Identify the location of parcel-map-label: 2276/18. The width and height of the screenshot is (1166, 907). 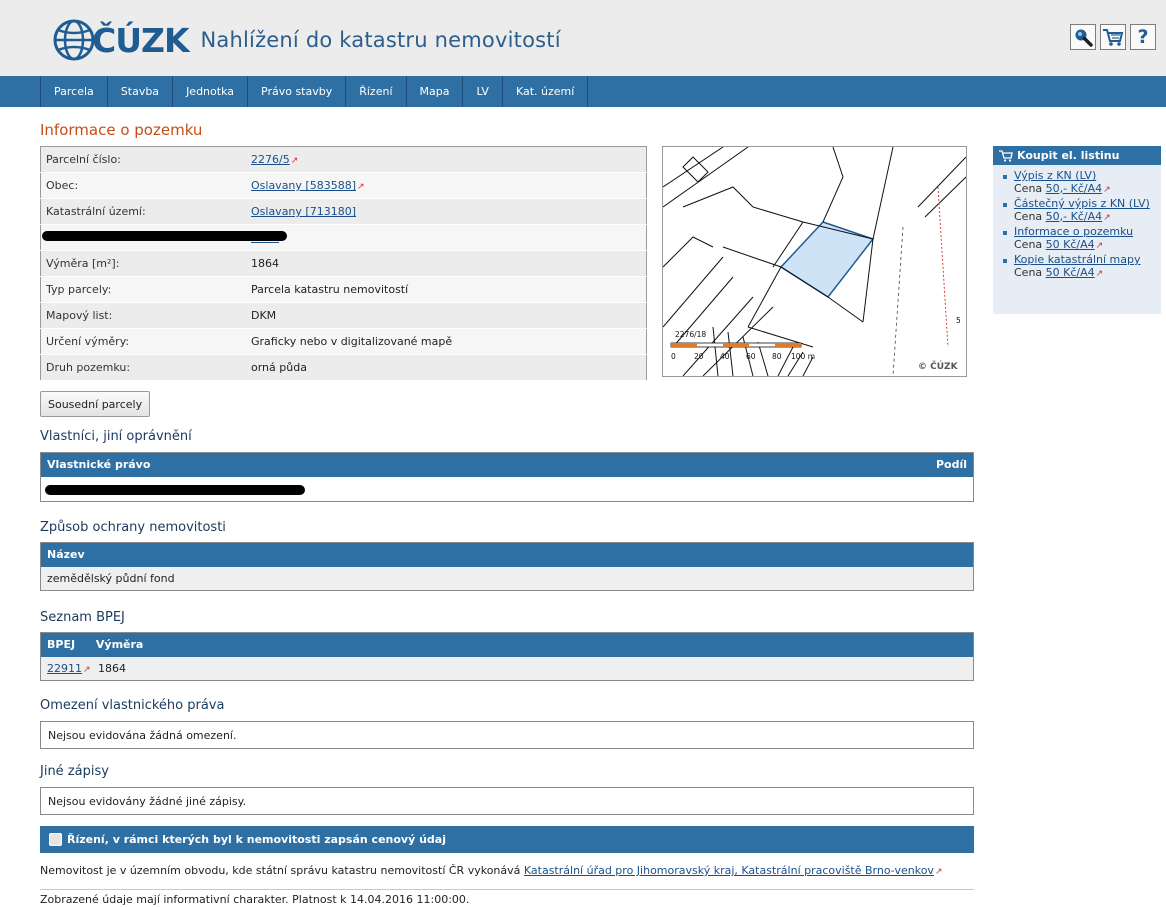
(690, 334).